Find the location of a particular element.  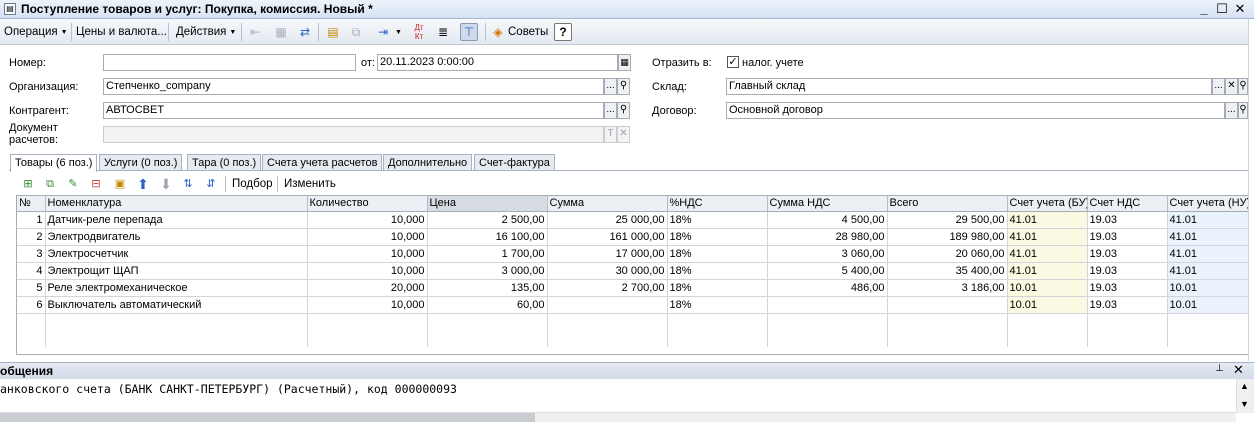

help-button: ? is located at coordinates (563, 32).